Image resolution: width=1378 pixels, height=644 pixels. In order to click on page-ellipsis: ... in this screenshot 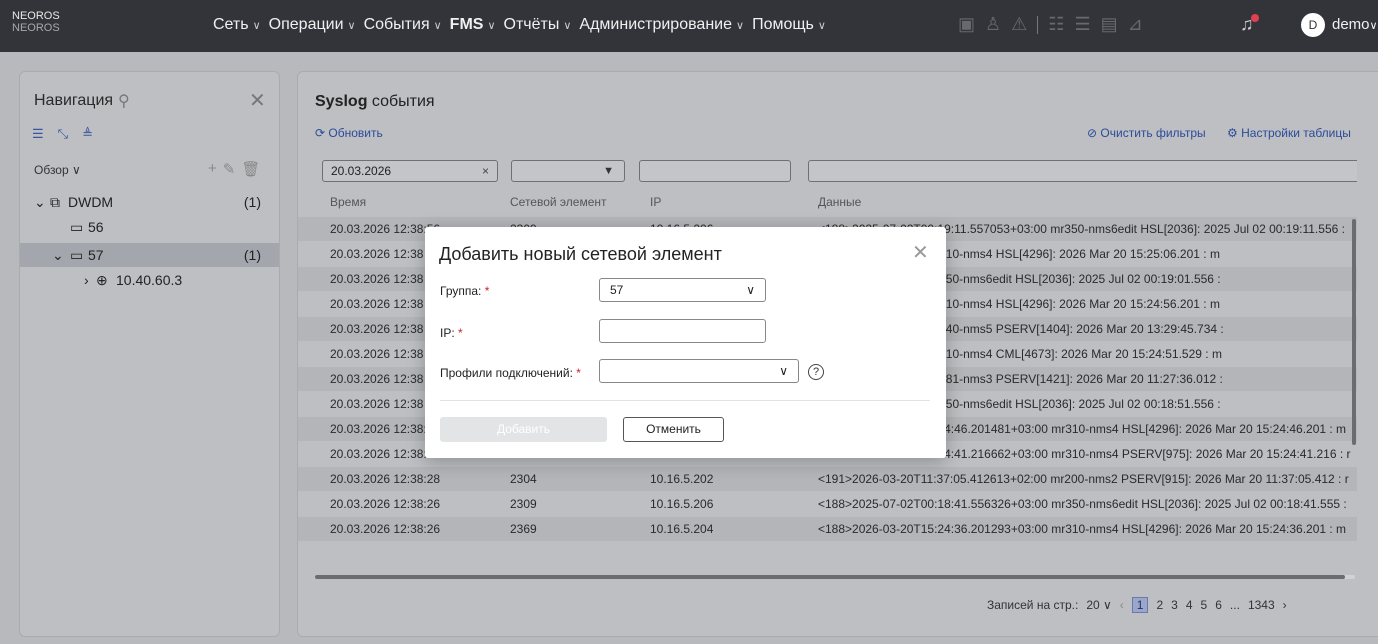, I will do `click(1234, 605)`.